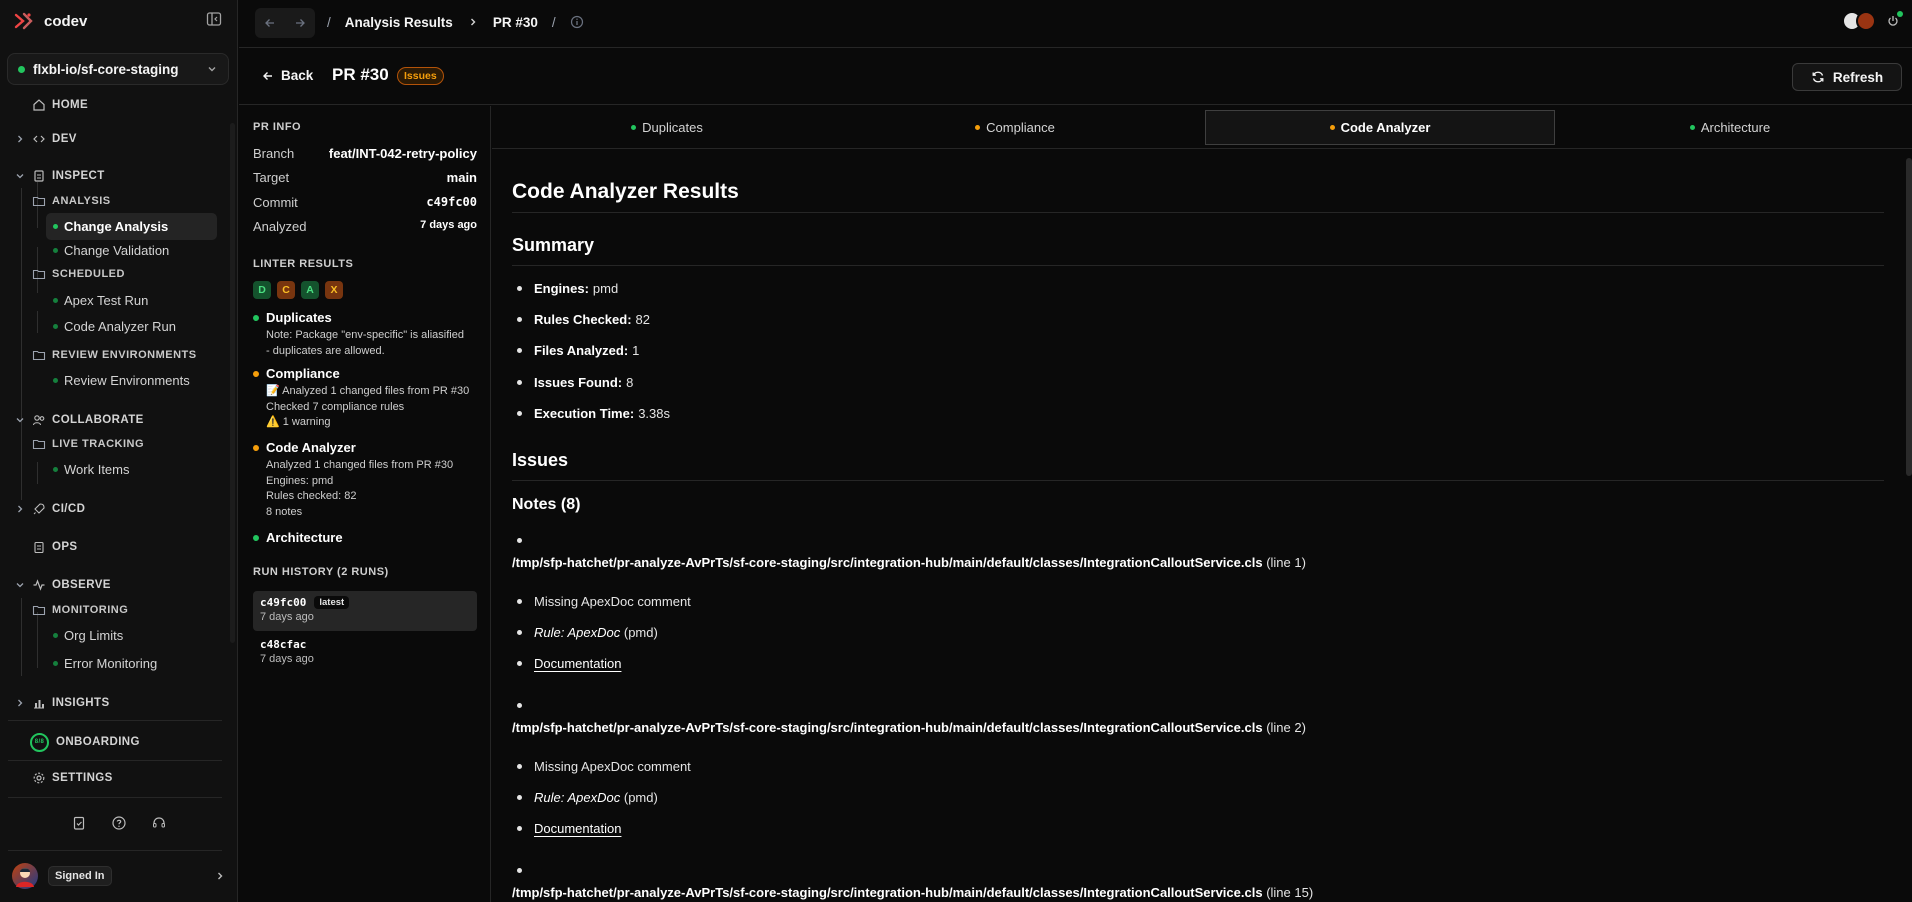  Describe the element at coordinates (91, 469) in the screenshot. I see `nav-item-work-items: Work Items` at that location.